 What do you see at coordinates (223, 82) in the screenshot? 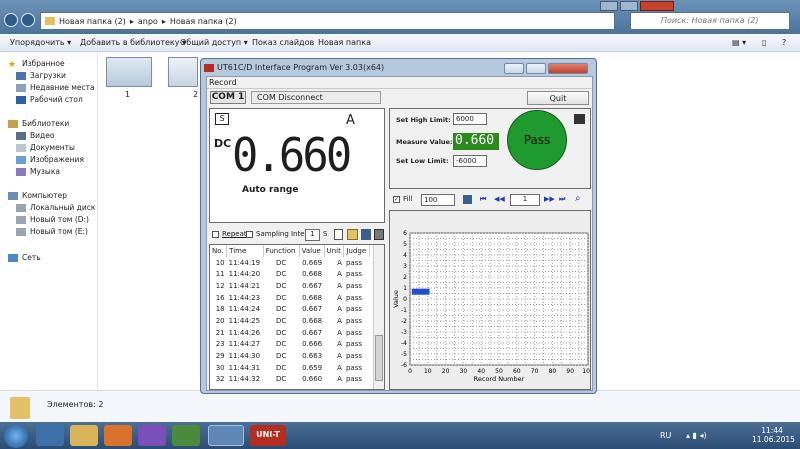
I see `menu-record: Record` at bounding box center [223, 82].